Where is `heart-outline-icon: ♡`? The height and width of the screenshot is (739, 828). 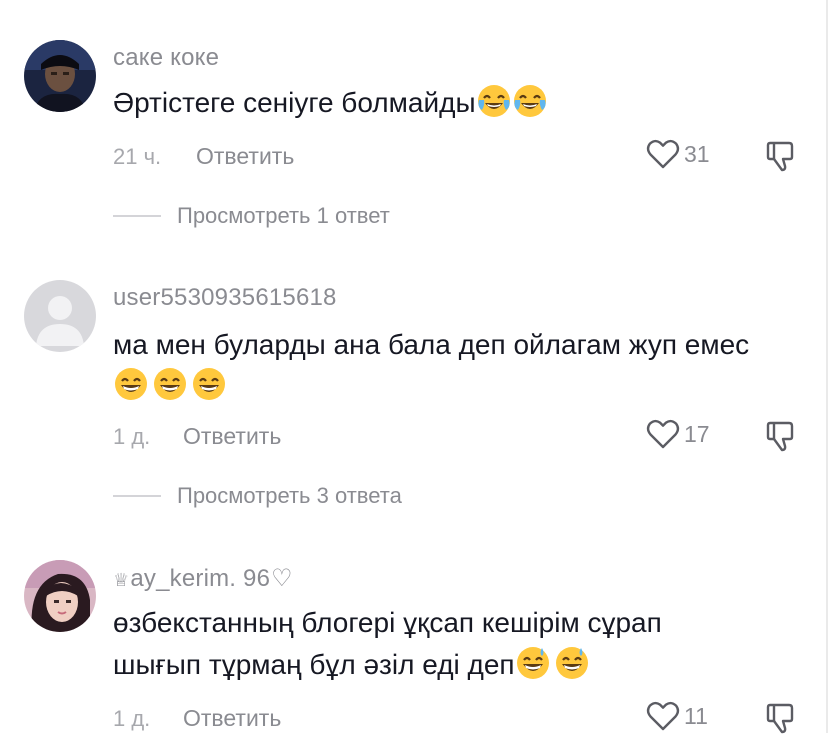 heart-outline-icon: ♡ is located at coordinates (282, 578).